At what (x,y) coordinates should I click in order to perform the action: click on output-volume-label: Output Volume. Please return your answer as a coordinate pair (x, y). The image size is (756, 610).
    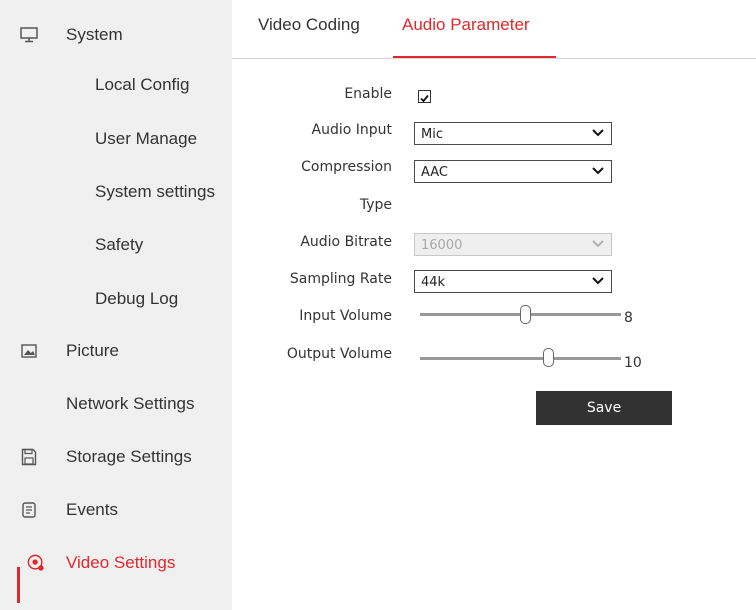
    Looking at the image, I should click on (339, 354).